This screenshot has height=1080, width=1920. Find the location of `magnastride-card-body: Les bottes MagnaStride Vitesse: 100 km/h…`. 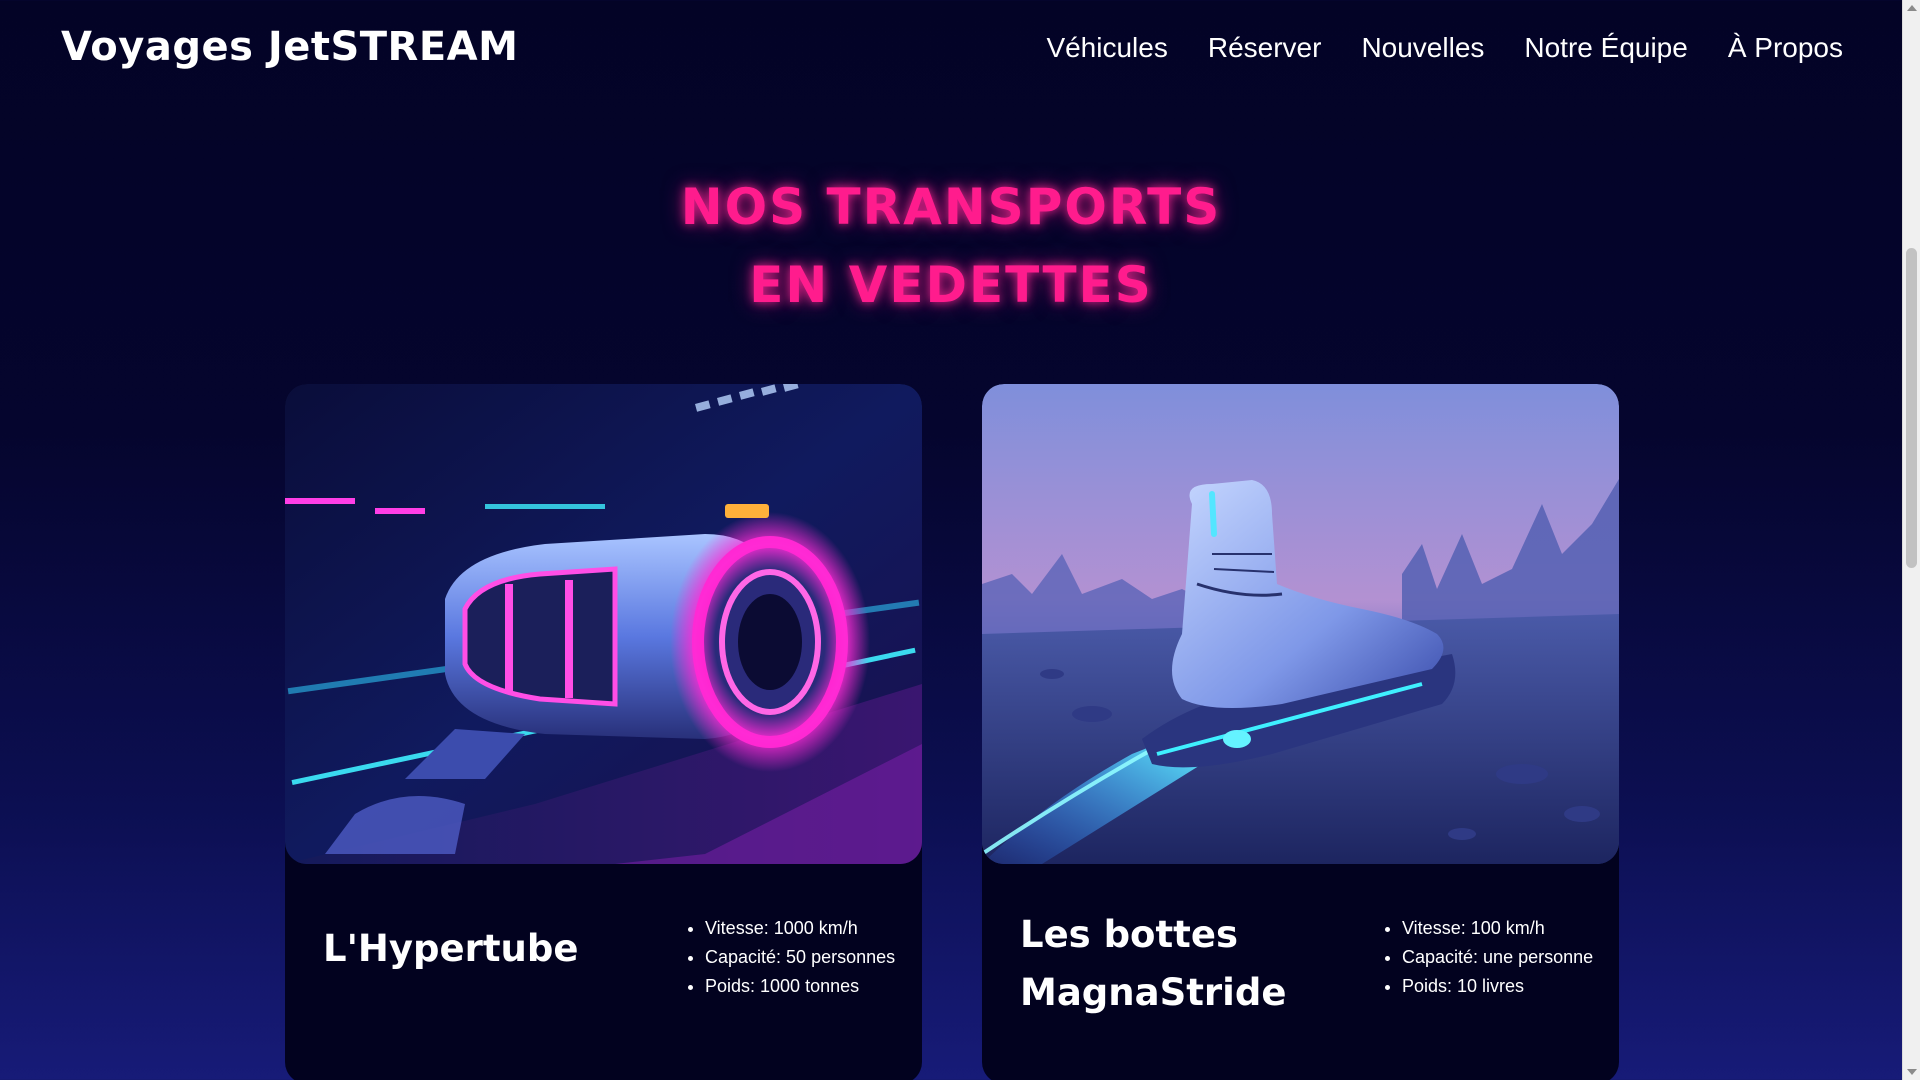

magnastride-card-body: Les bottes MagnaStride Vitesse: 100 km/h… is located at coordinates (1300, 972).